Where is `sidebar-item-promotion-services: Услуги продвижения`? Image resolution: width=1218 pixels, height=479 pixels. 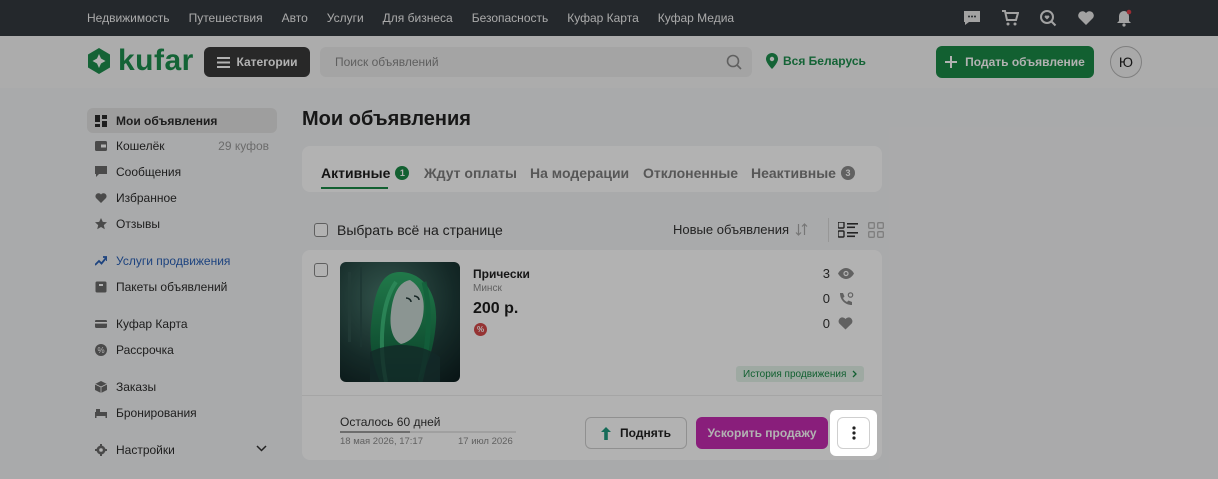
sidebar-item-promotion-services: Услуги продвижения is located at coordinates (182, 261).